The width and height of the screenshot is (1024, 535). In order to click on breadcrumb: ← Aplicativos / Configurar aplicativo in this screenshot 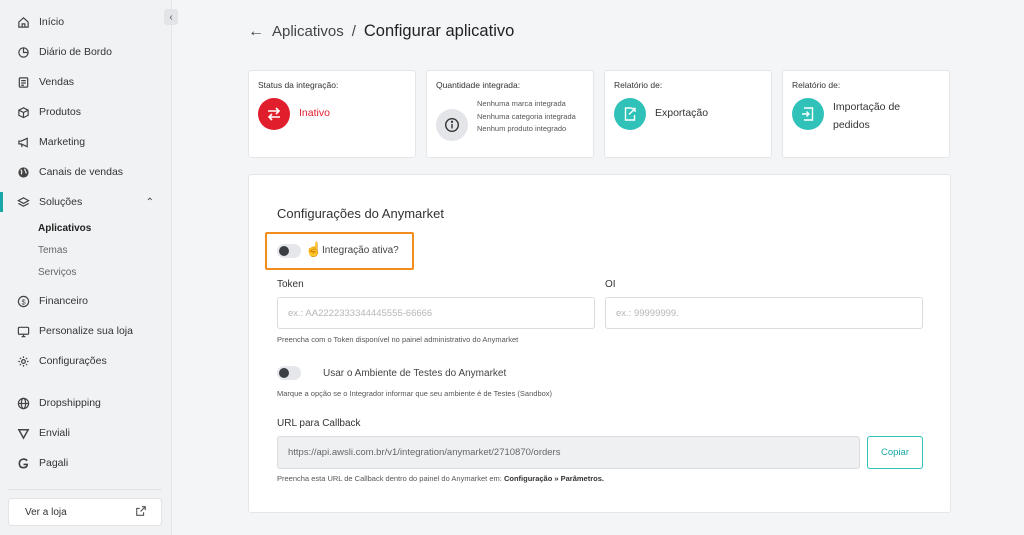, I will do `click(381, 31)`.